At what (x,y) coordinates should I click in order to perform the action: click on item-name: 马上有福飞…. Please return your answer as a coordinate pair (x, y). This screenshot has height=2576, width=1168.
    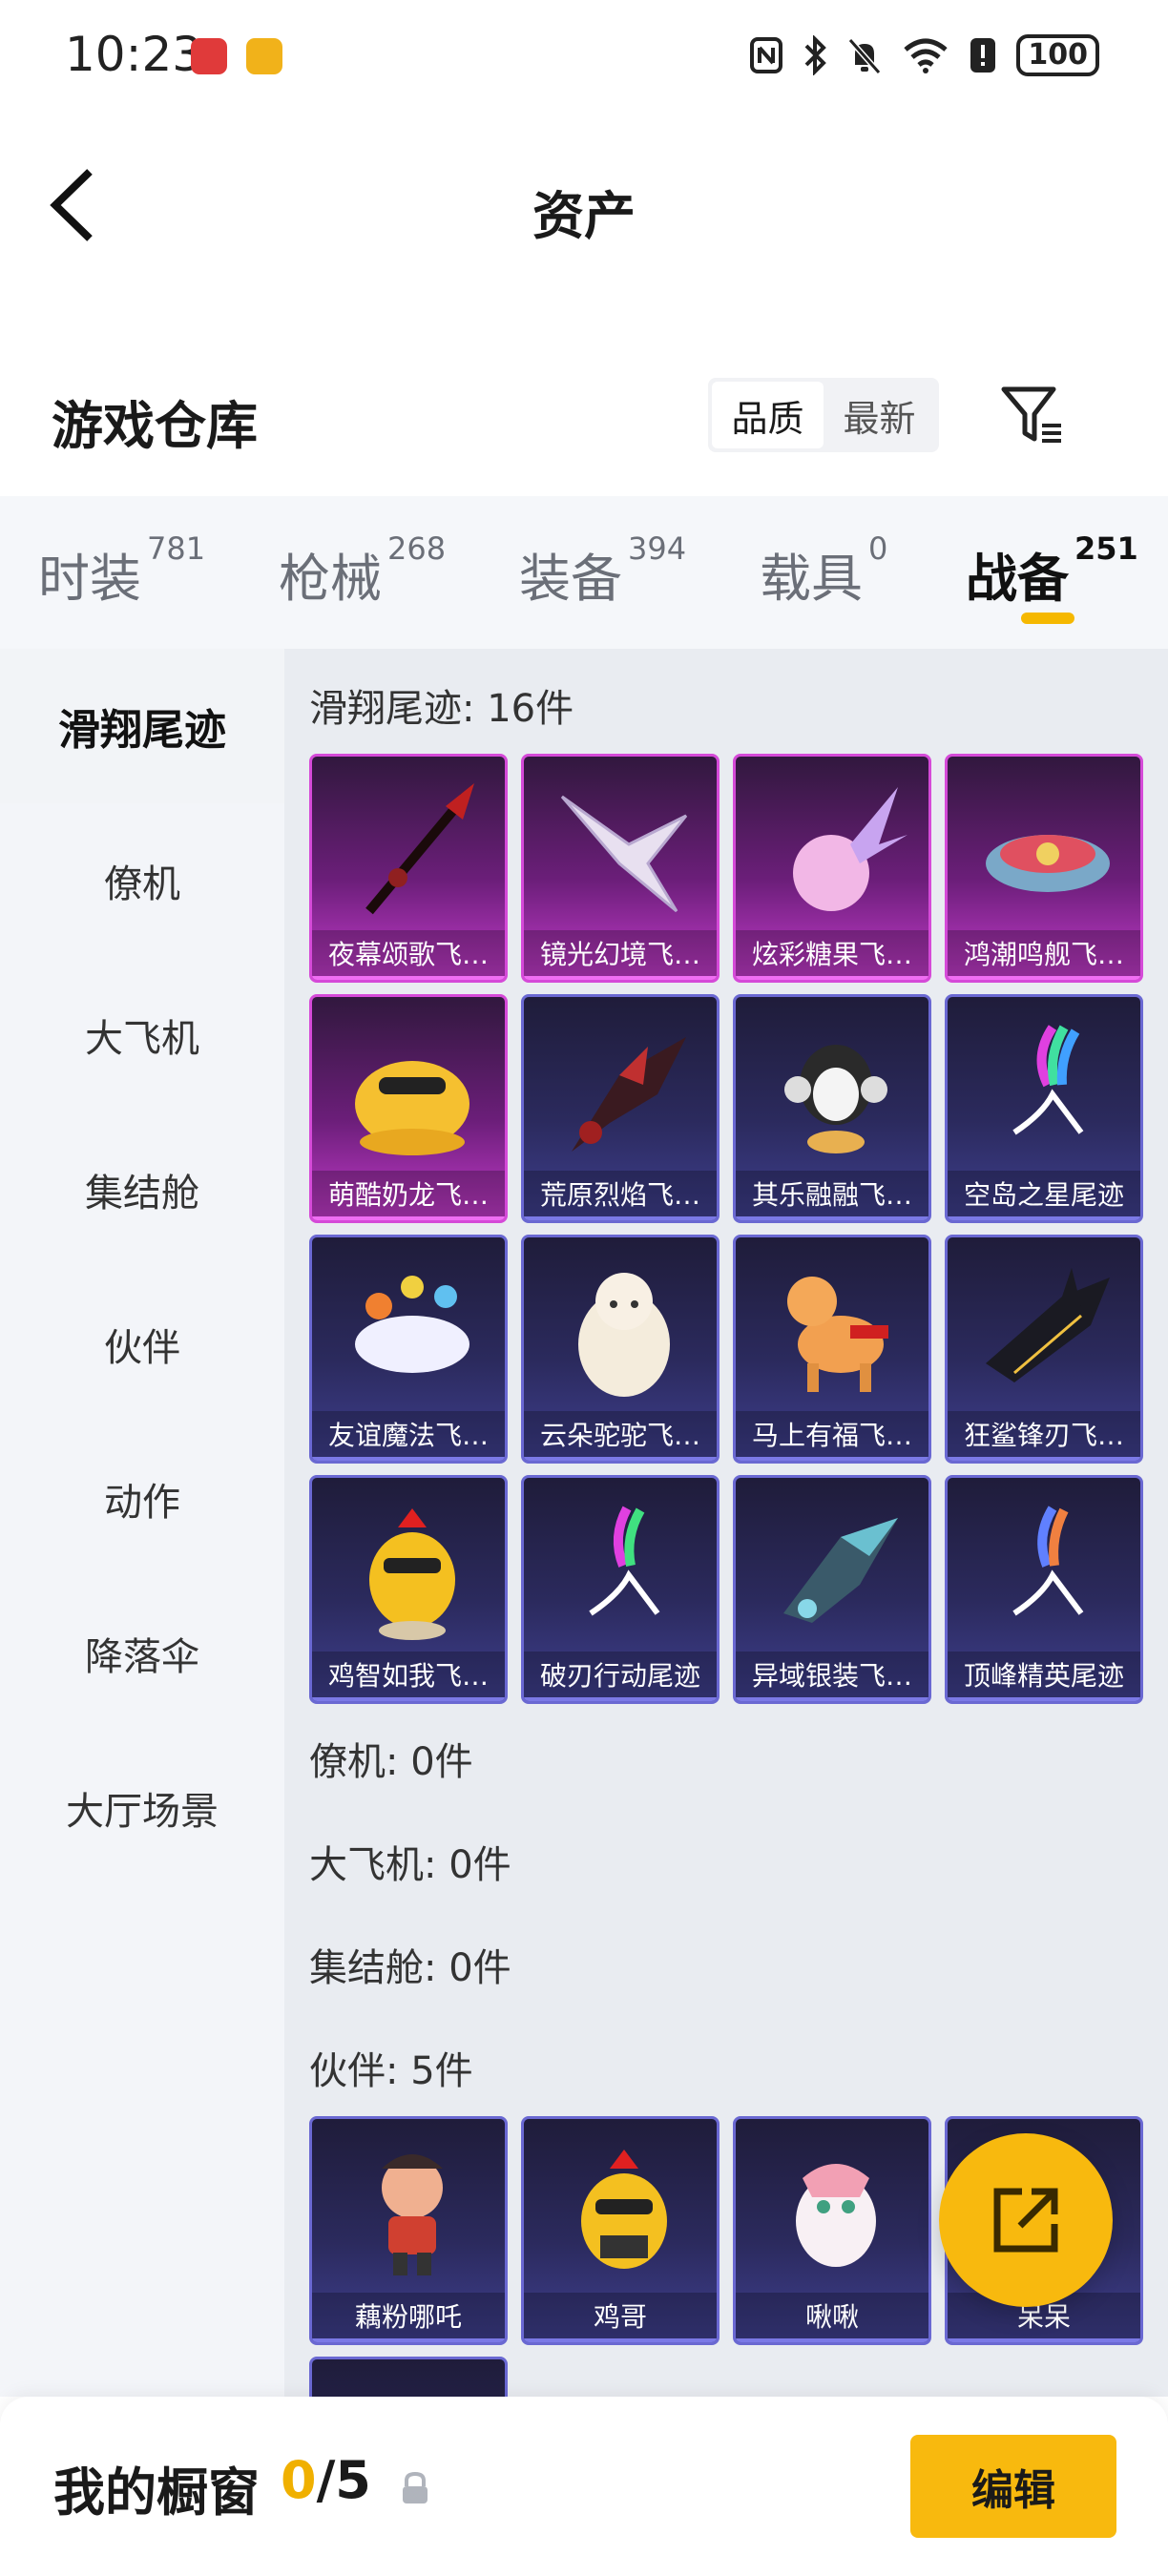
    Looking at the image, I should click on (832, 1436).